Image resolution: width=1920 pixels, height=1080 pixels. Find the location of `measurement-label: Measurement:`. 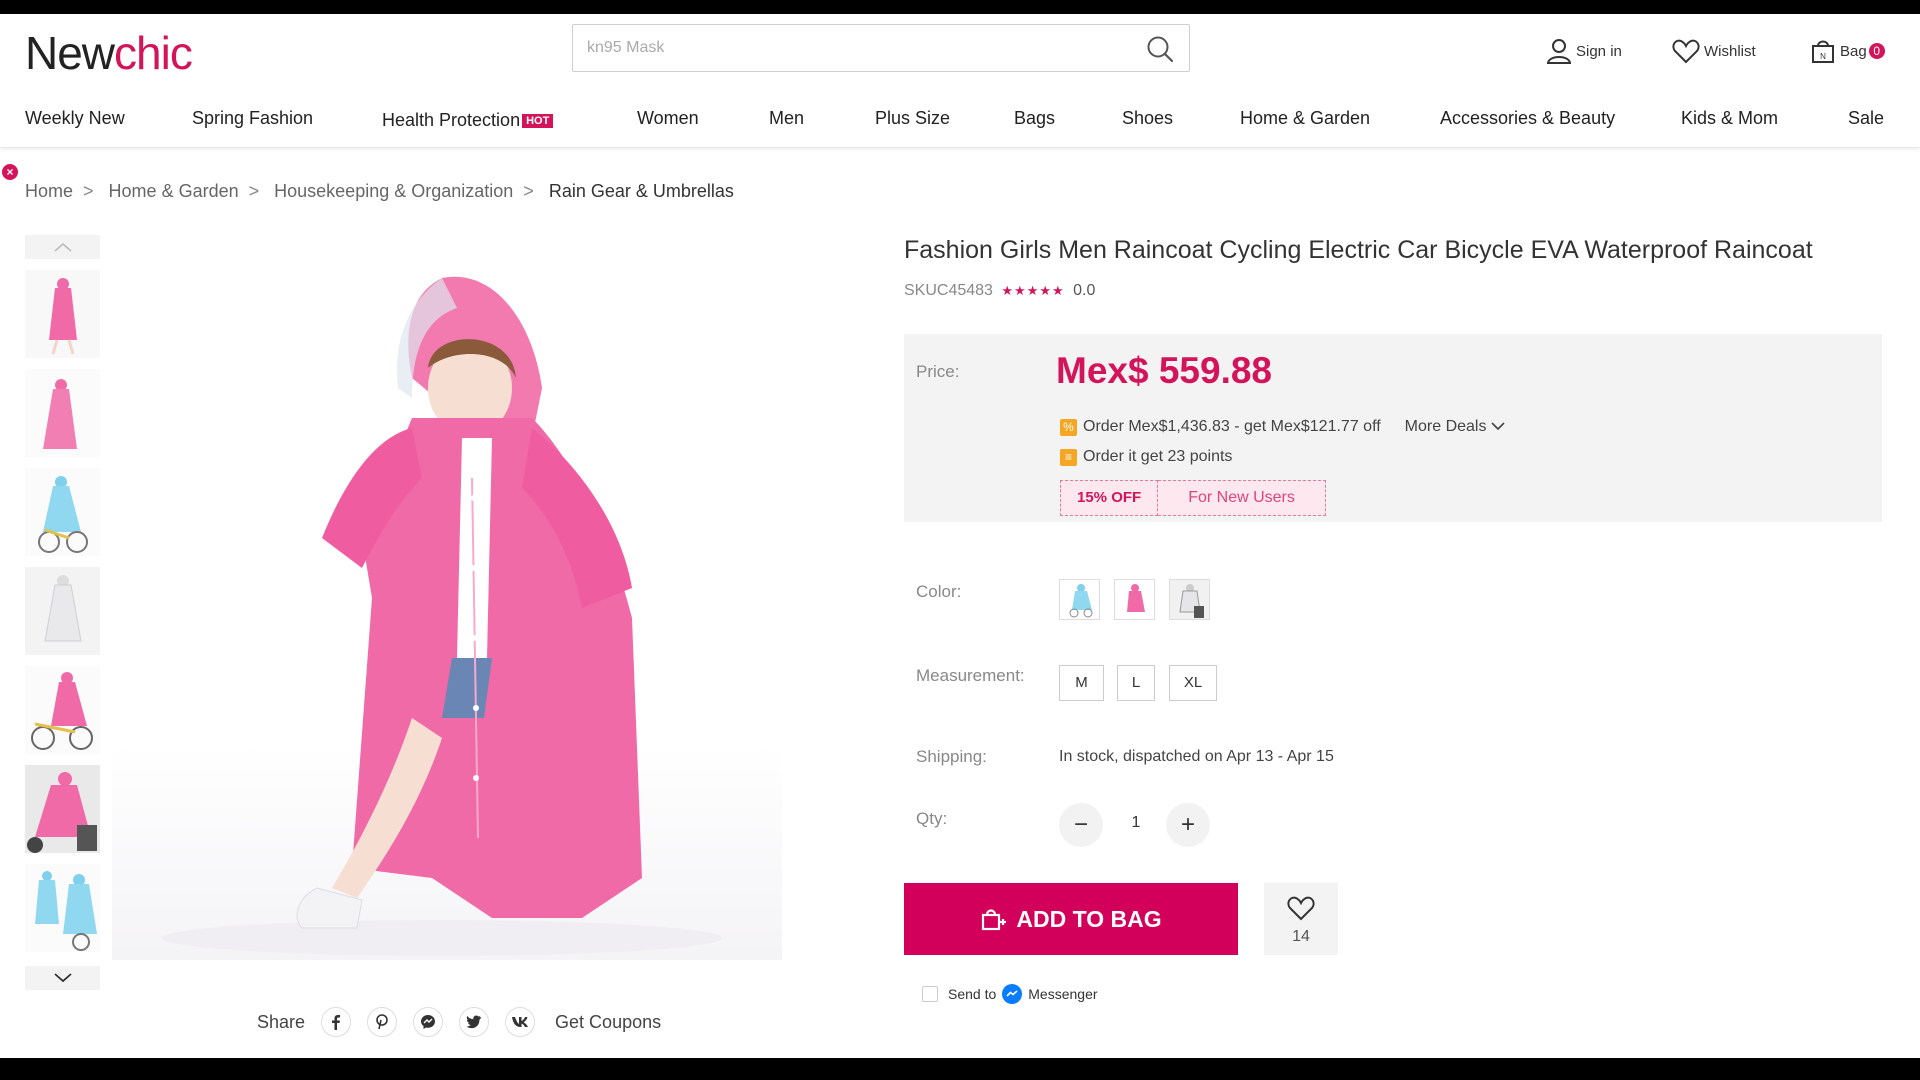

measurement-label: Measurement: is located at coordinates (970, 675).